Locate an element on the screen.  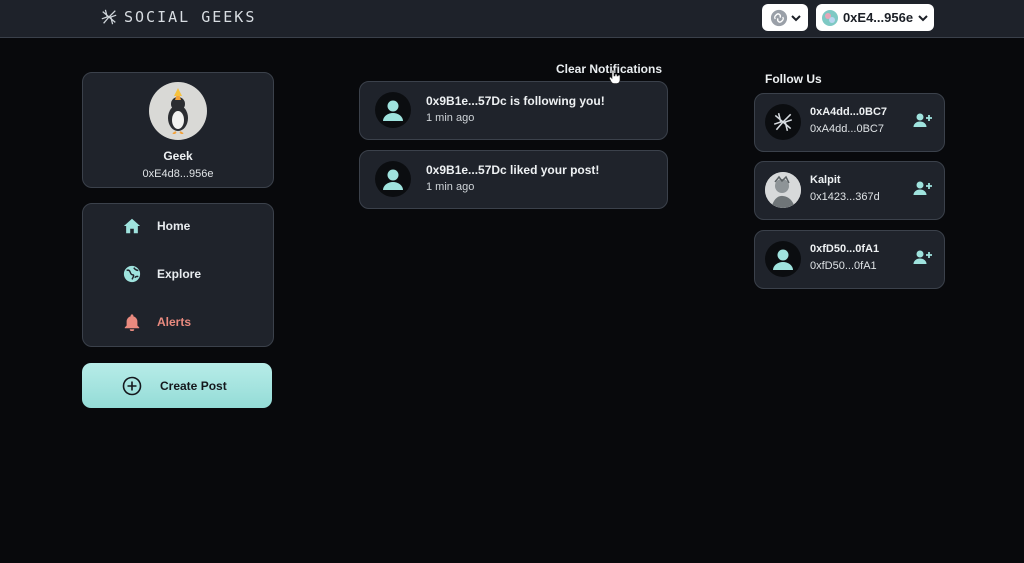
logo-text: SOCIAL GEEKS is located at coordinates (190, 17).